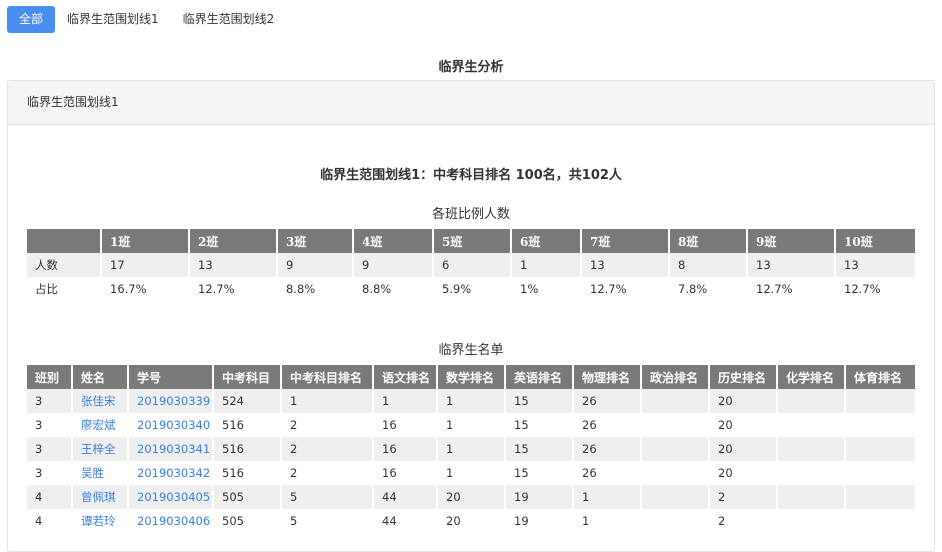 This screenshot has height=552, width=942. I want to click on table-cell: 廖宏斌, so click(100, 425).